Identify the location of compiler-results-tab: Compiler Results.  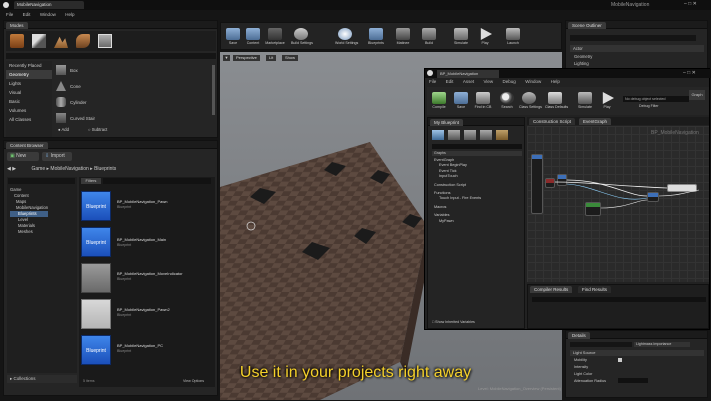
(551, 289).